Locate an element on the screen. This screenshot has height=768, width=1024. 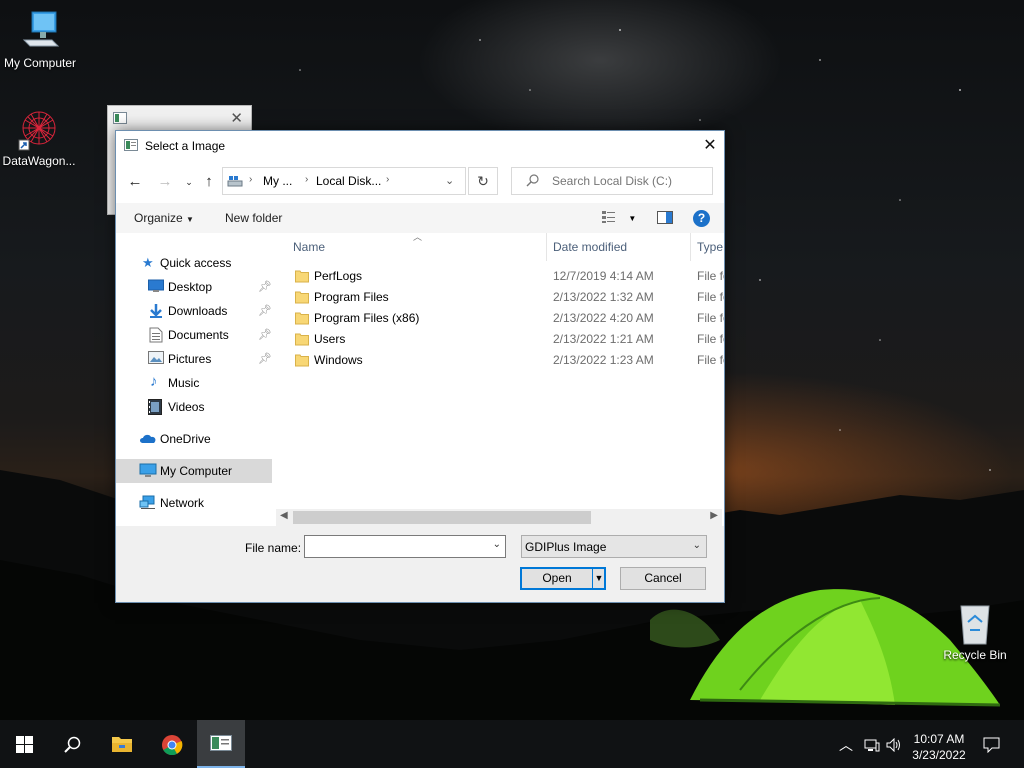
forward-arrow-icon: → is located at coordinates (165, 182).